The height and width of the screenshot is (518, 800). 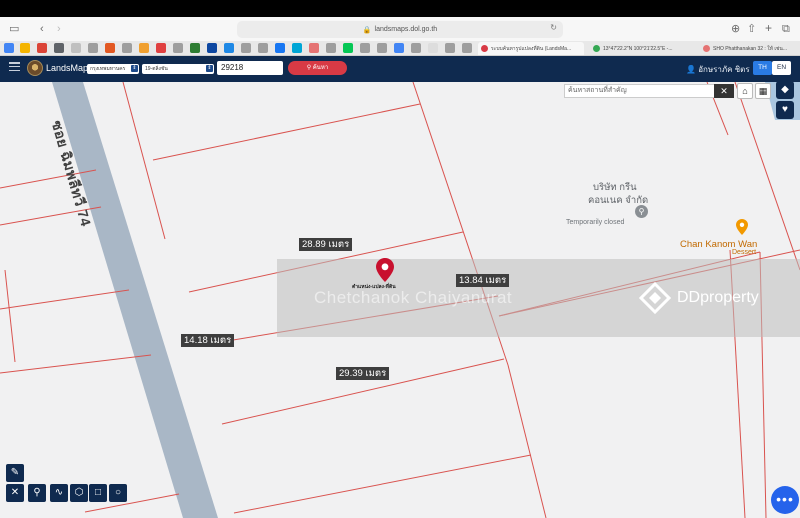 I want to click on heart-icon: ♥, so click(x=785, y=110).